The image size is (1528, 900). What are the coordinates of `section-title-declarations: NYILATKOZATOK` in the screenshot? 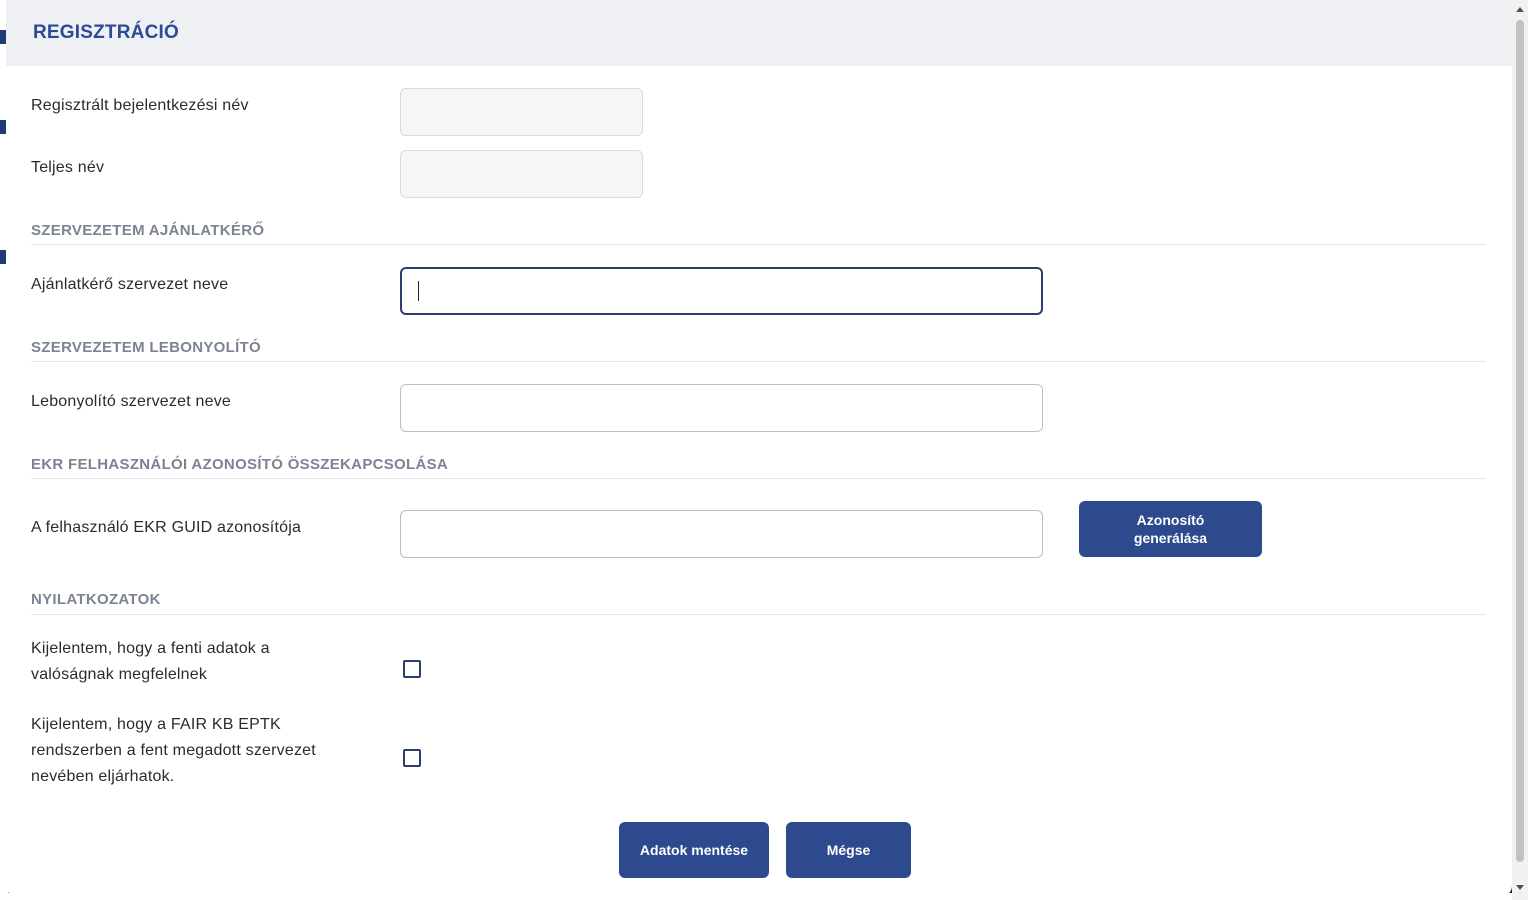 It's located at (96, 599).